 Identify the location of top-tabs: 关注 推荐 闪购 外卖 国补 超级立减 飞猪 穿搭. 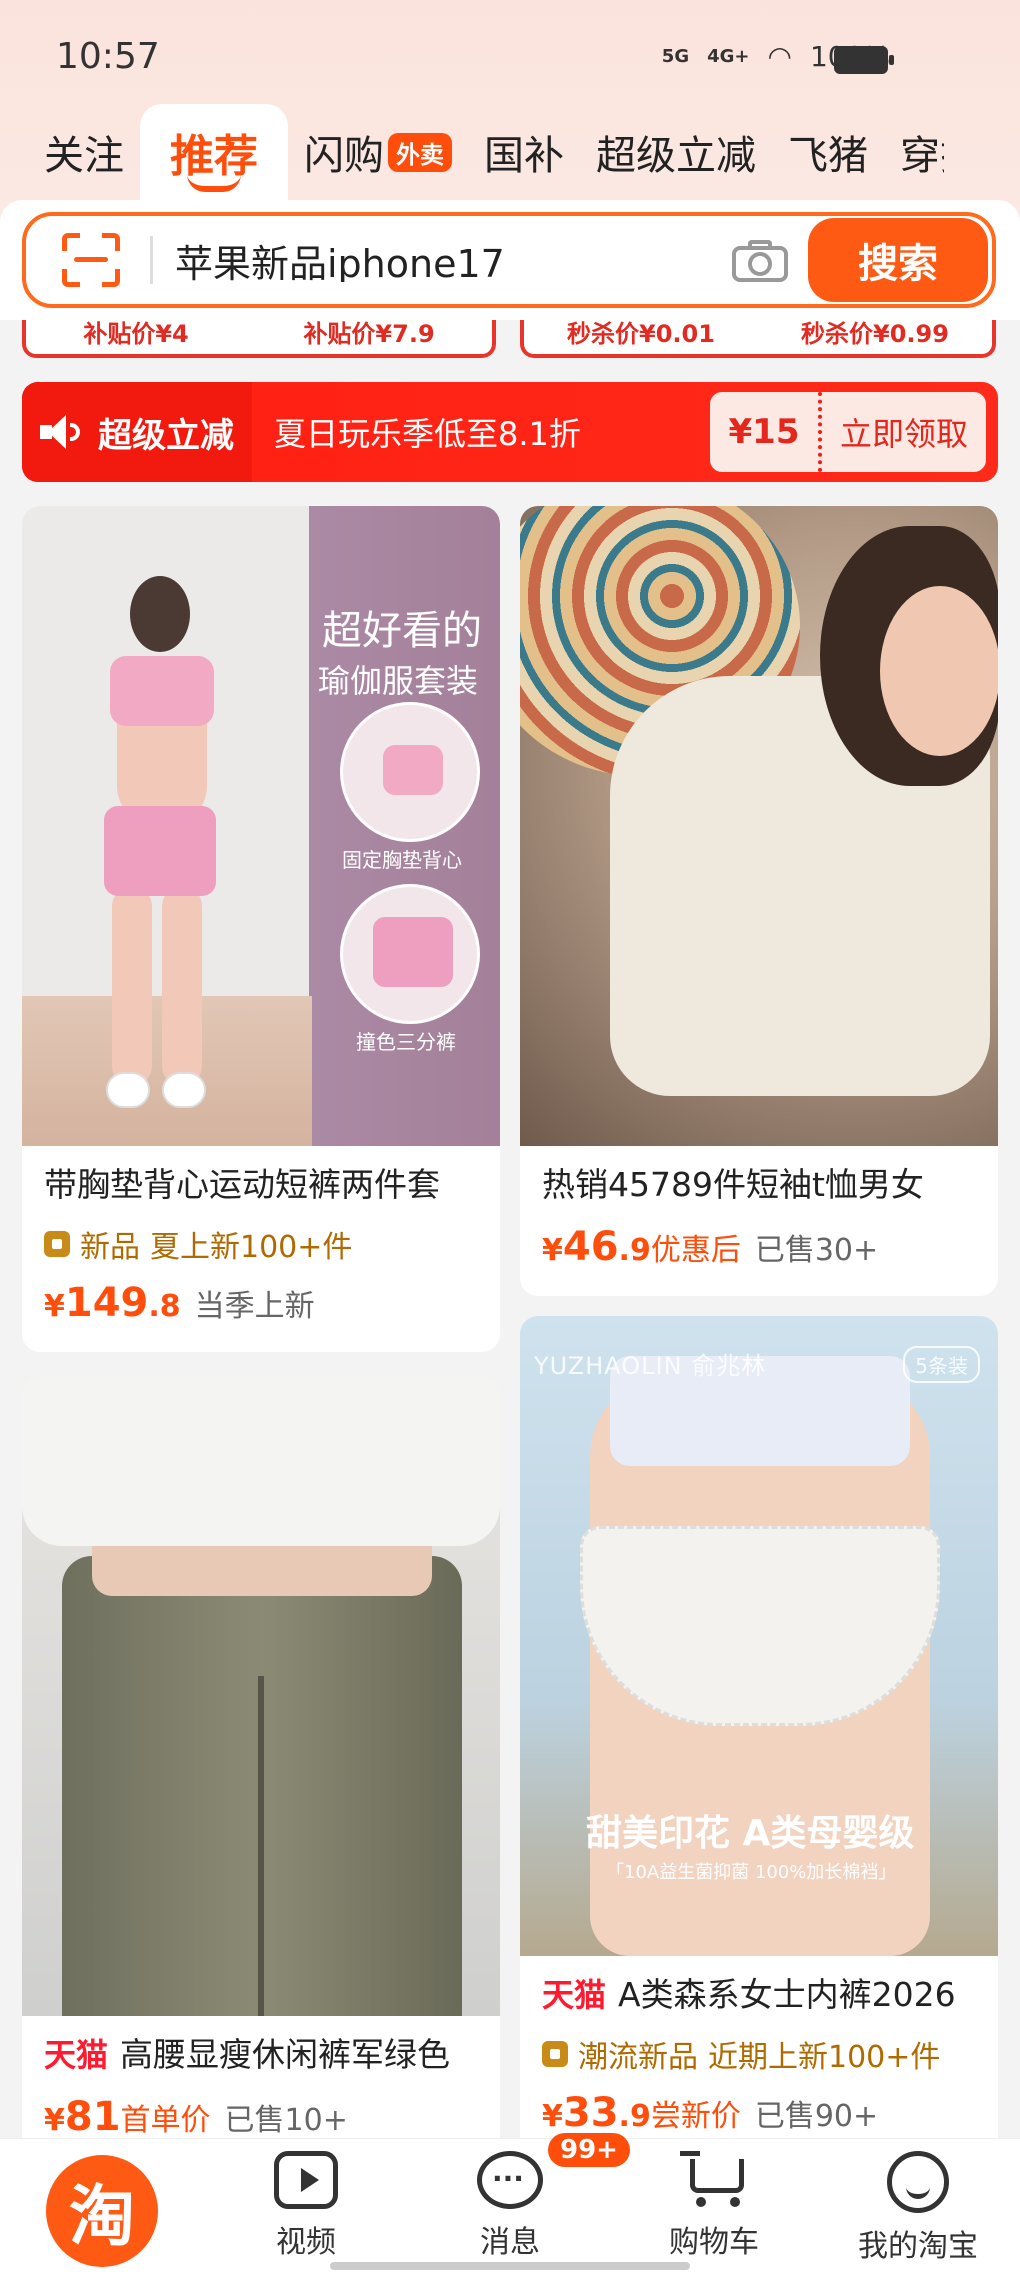
(510, 152).